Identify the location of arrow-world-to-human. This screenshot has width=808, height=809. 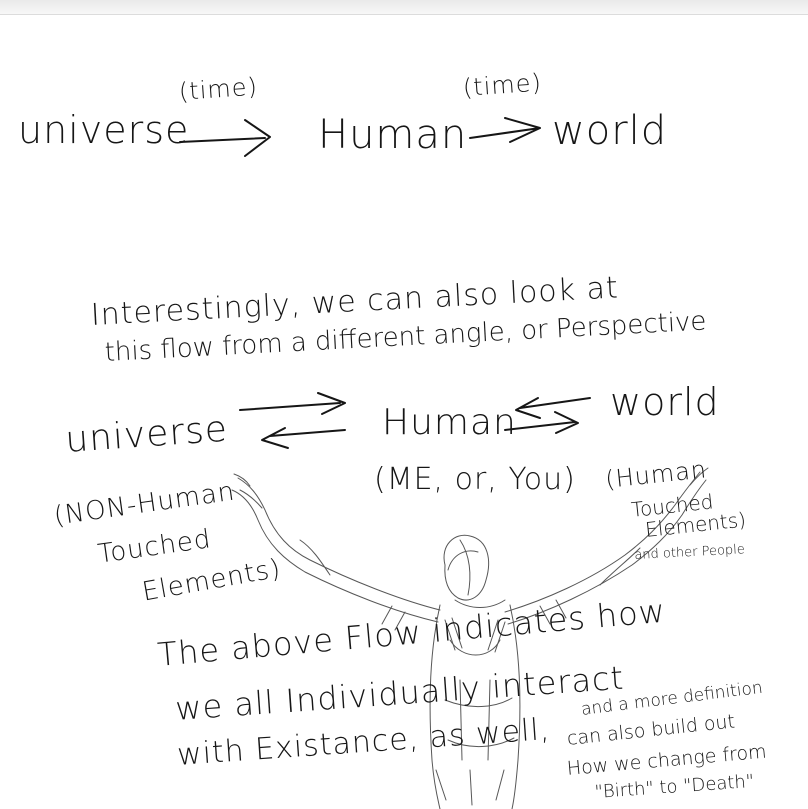
(553, 408).